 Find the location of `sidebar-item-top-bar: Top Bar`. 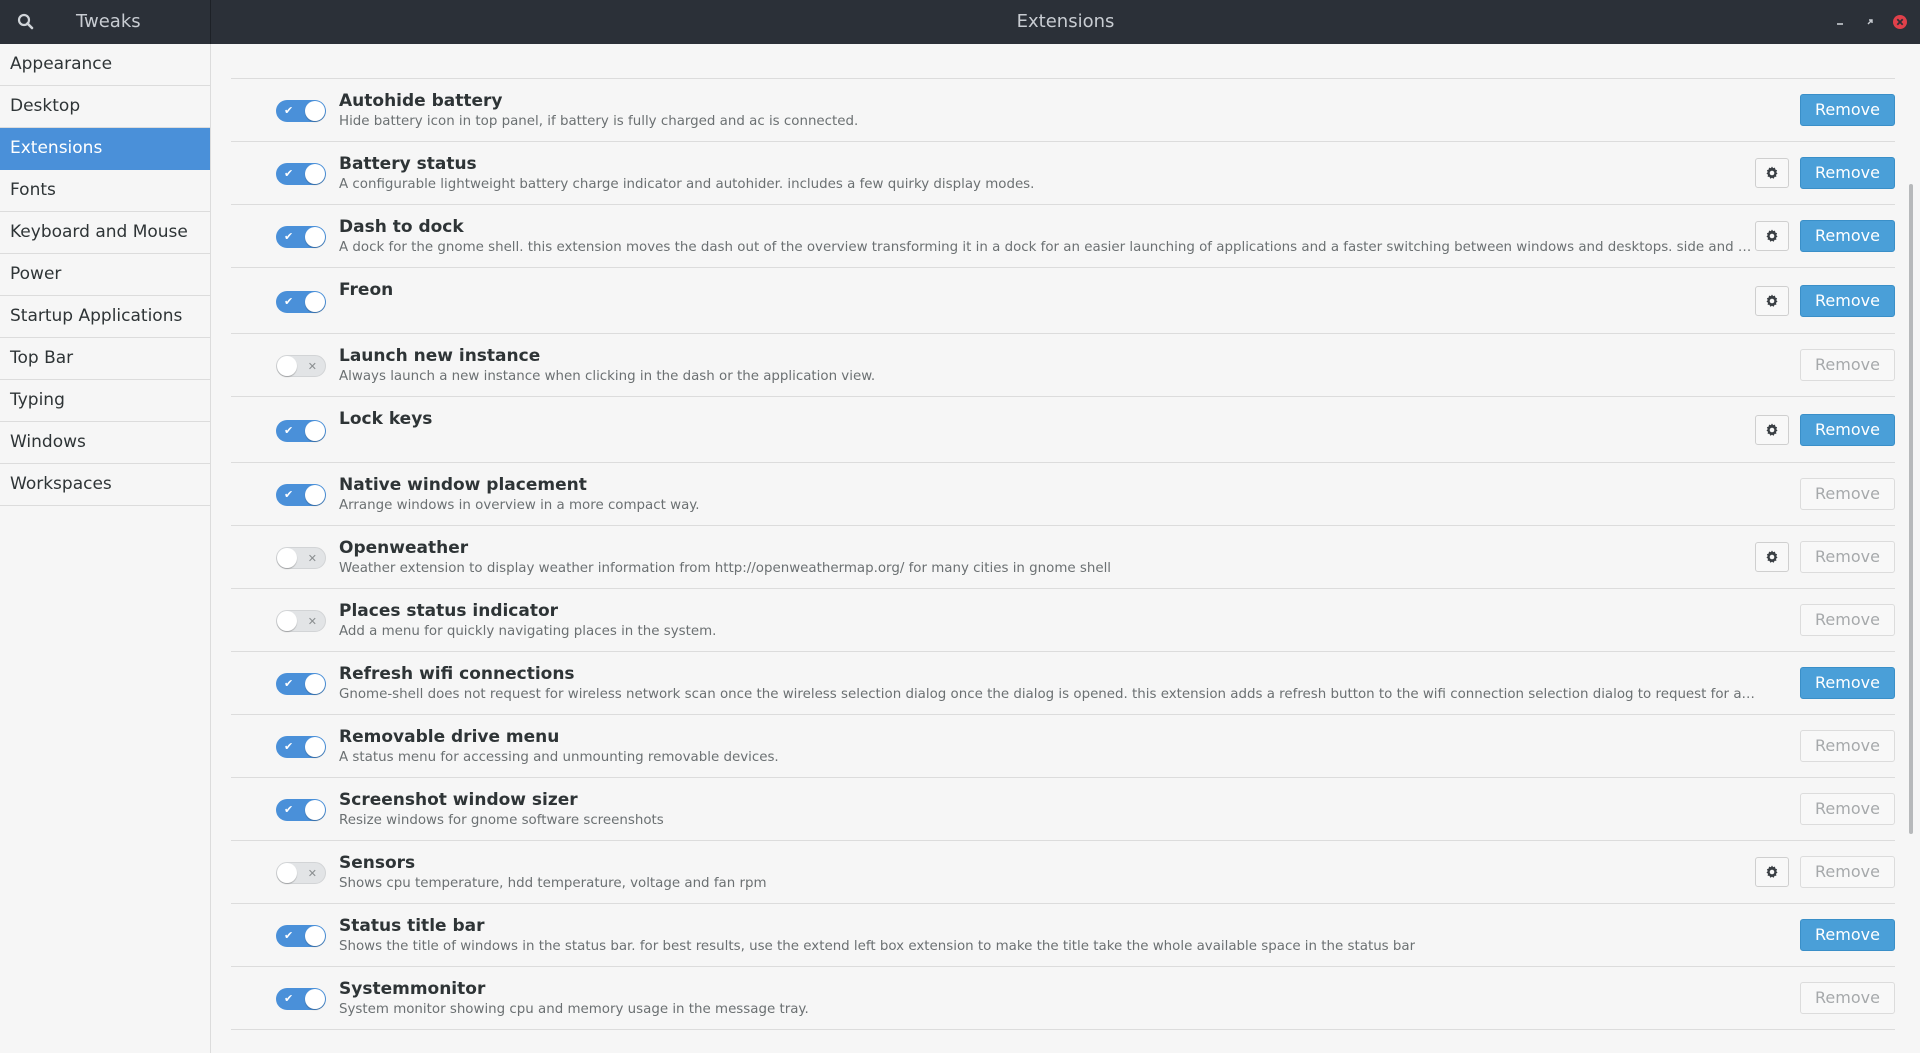

sidebar-item-top-bar: Top Bar is located at coordinates (105, 359).